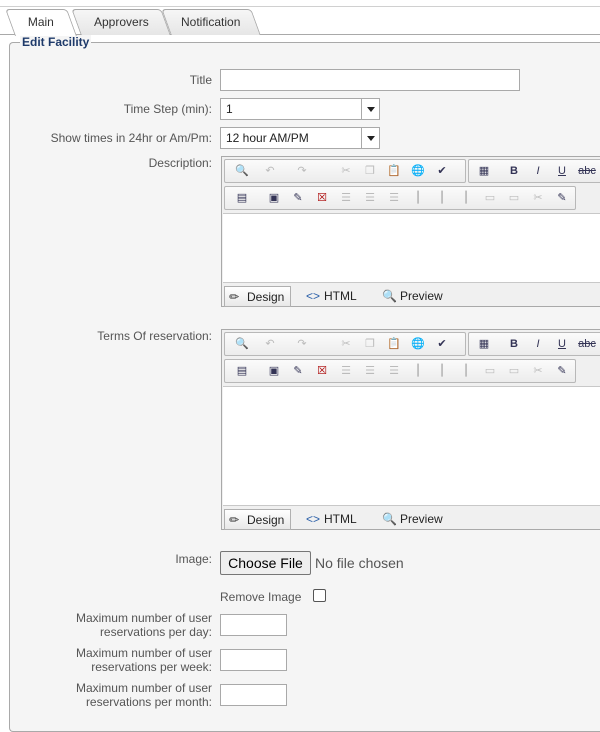 This screenshot has width=600, height=732. I want to click on timeformat-label: Show times in 24hr or Am/Pm:, so click(131, 138).